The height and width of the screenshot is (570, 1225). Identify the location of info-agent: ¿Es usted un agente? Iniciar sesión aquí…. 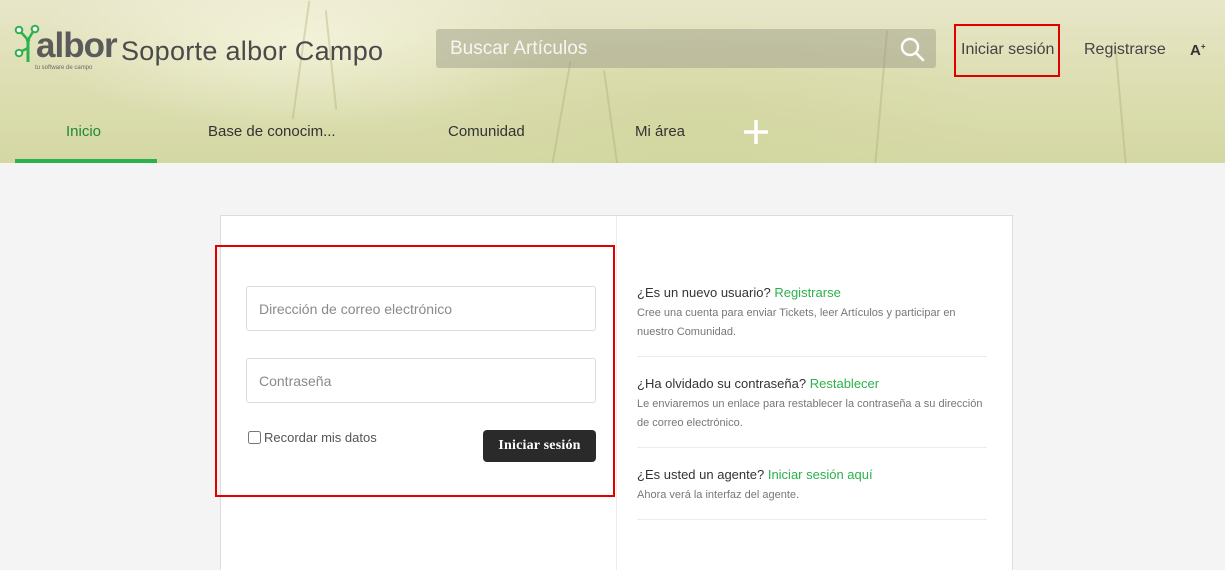
(812, 486).